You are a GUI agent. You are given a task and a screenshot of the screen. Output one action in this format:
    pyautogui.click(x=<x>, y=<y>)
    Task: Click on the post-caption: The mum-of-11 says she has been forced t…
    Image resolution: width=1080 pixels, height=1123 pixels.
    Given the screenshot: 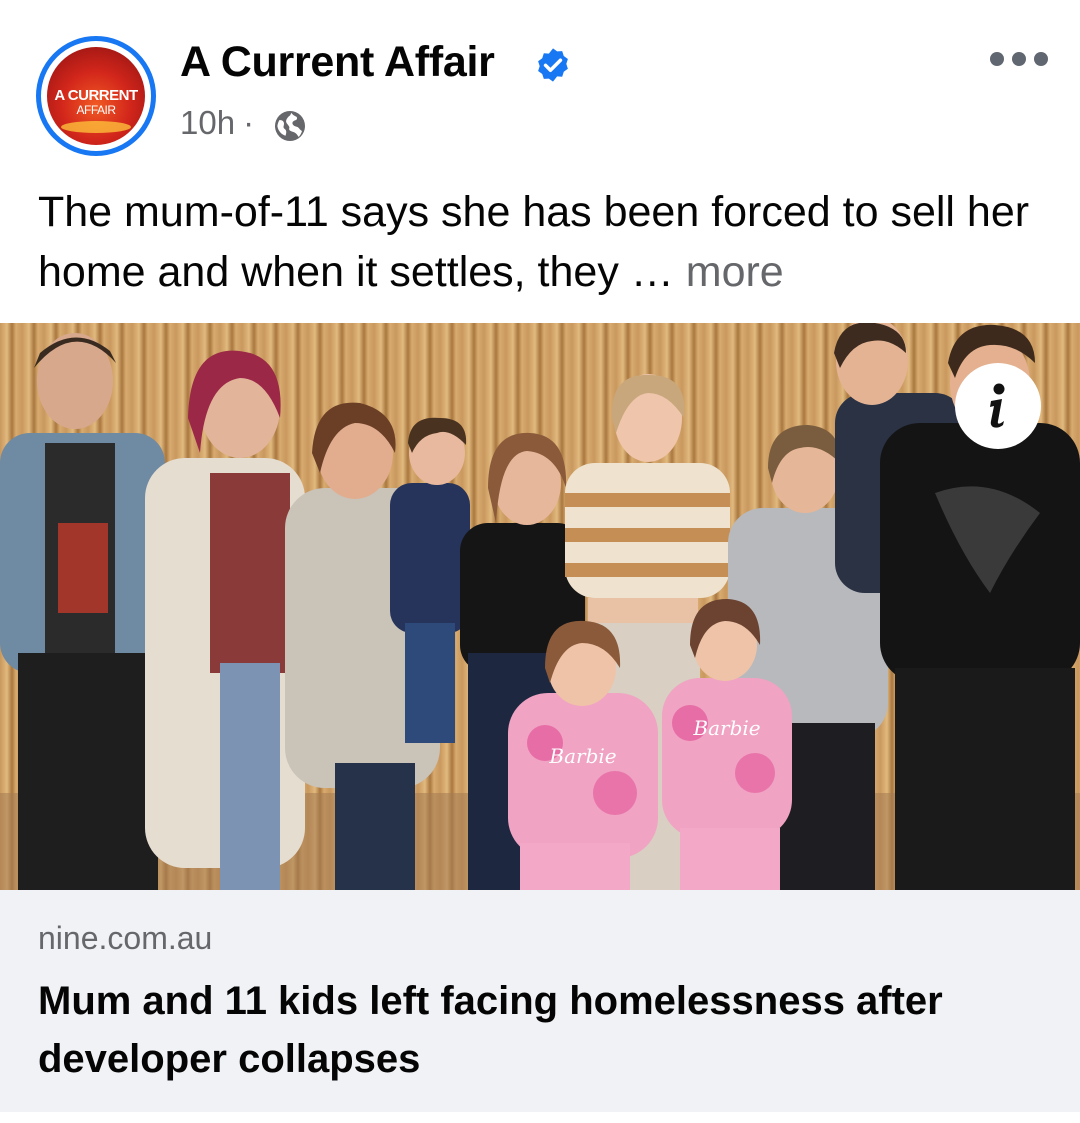 What is the action you would take?
    pyautogui.click(x=543, y=242)
    